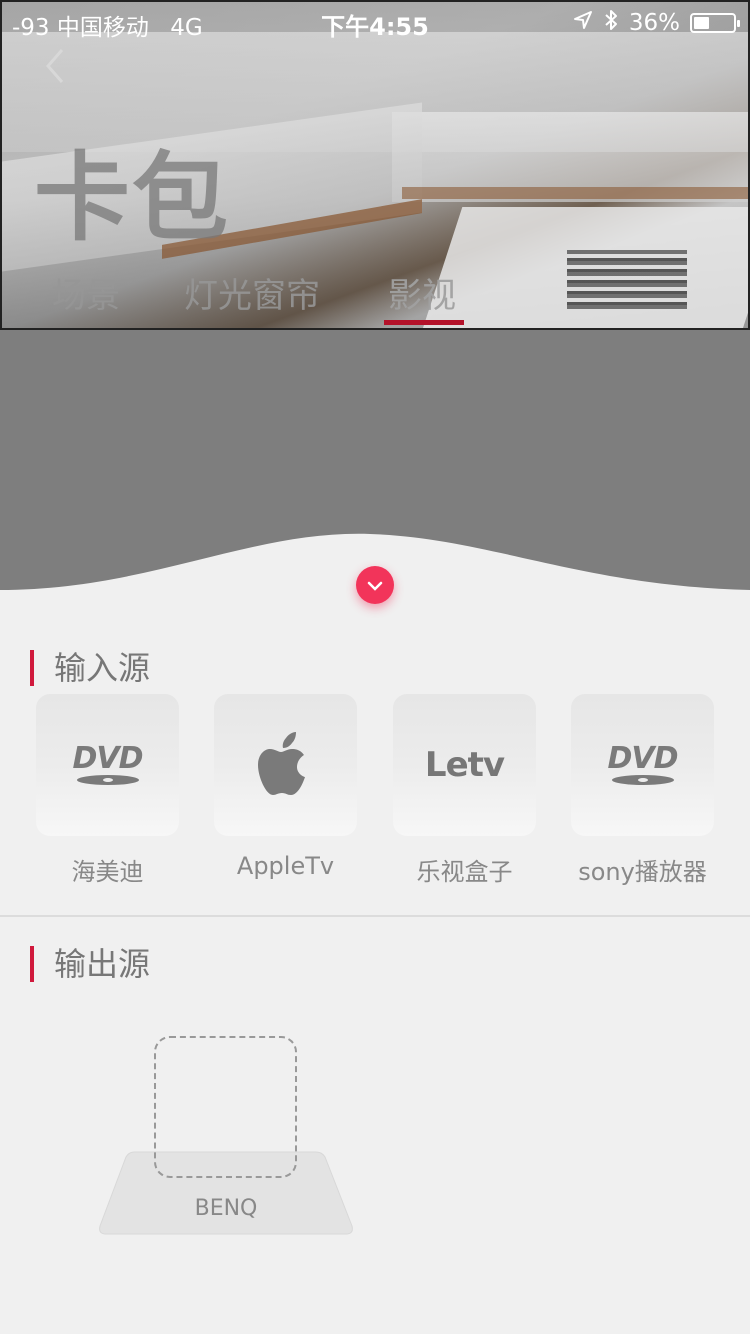  What do you see at coordinates (375, 794) in the screenshot?
I see `input-source-list: DVD 海美迪 AppleTv Letv 乐视盒子 DVD sony播放器` at bounding box center [375, 794].